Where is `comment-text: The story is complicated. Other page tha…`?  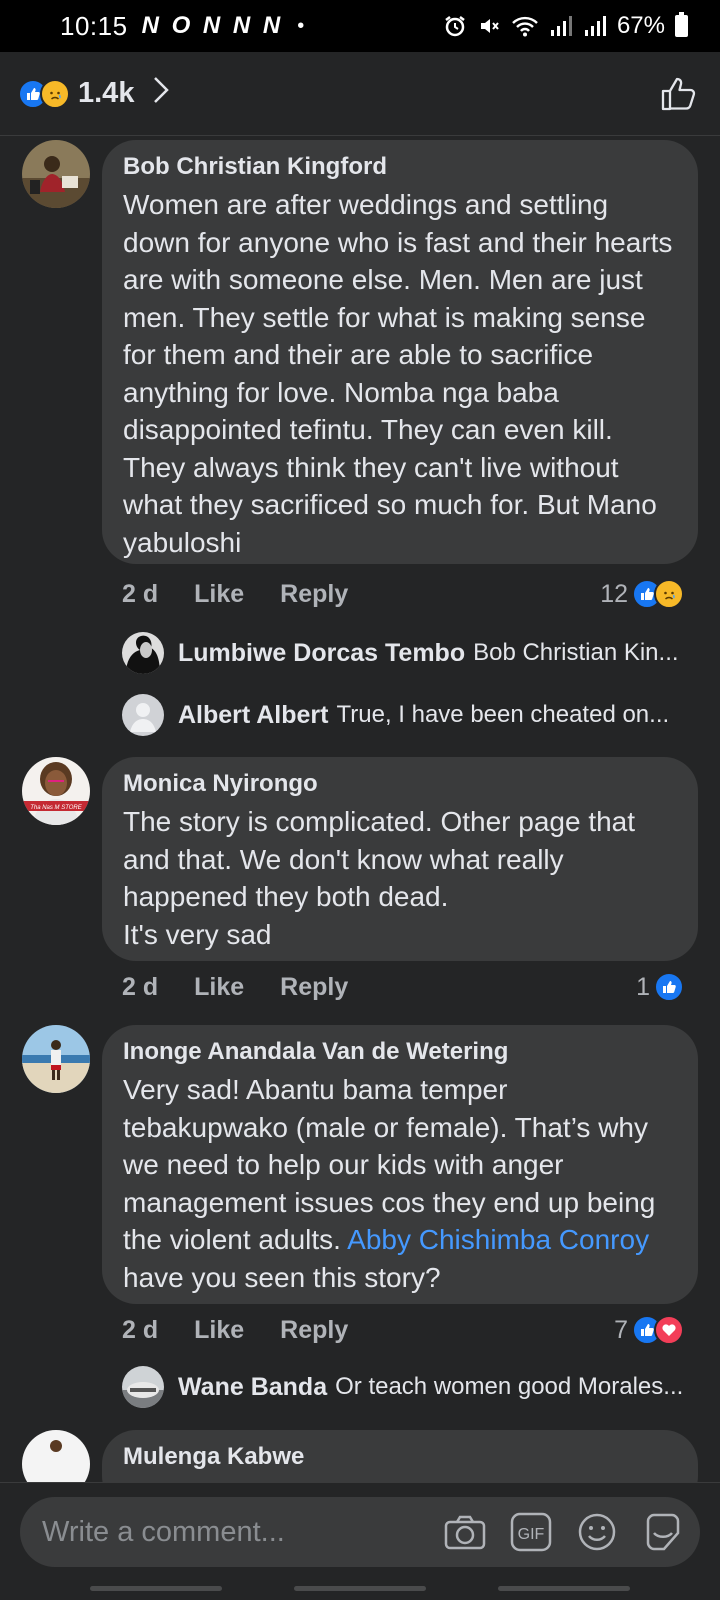
comment-text: The story is complicated. Other page tha… is located at coordinates (400, 878).